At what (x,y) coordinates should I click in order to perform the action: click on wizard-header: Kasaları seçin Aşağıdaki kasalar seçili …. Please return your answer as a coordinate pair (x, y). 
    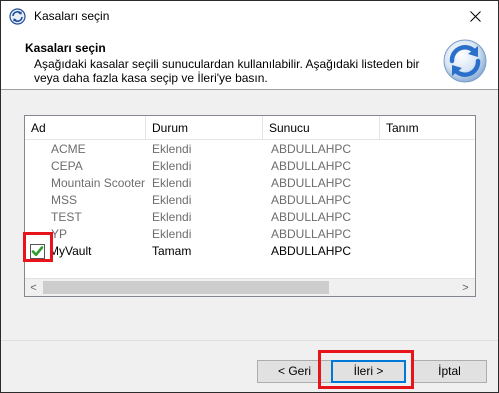
    Looking at the image, I should click on (249, 61).